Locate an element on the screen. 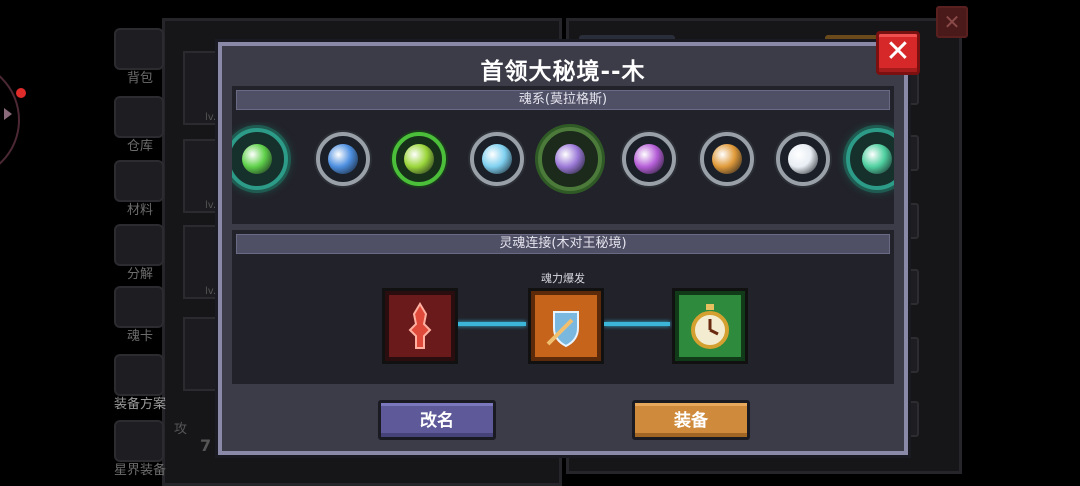 The width and height of the screenshot is (1080, 486). green-rune-icon is located at coordinates (419, 159).